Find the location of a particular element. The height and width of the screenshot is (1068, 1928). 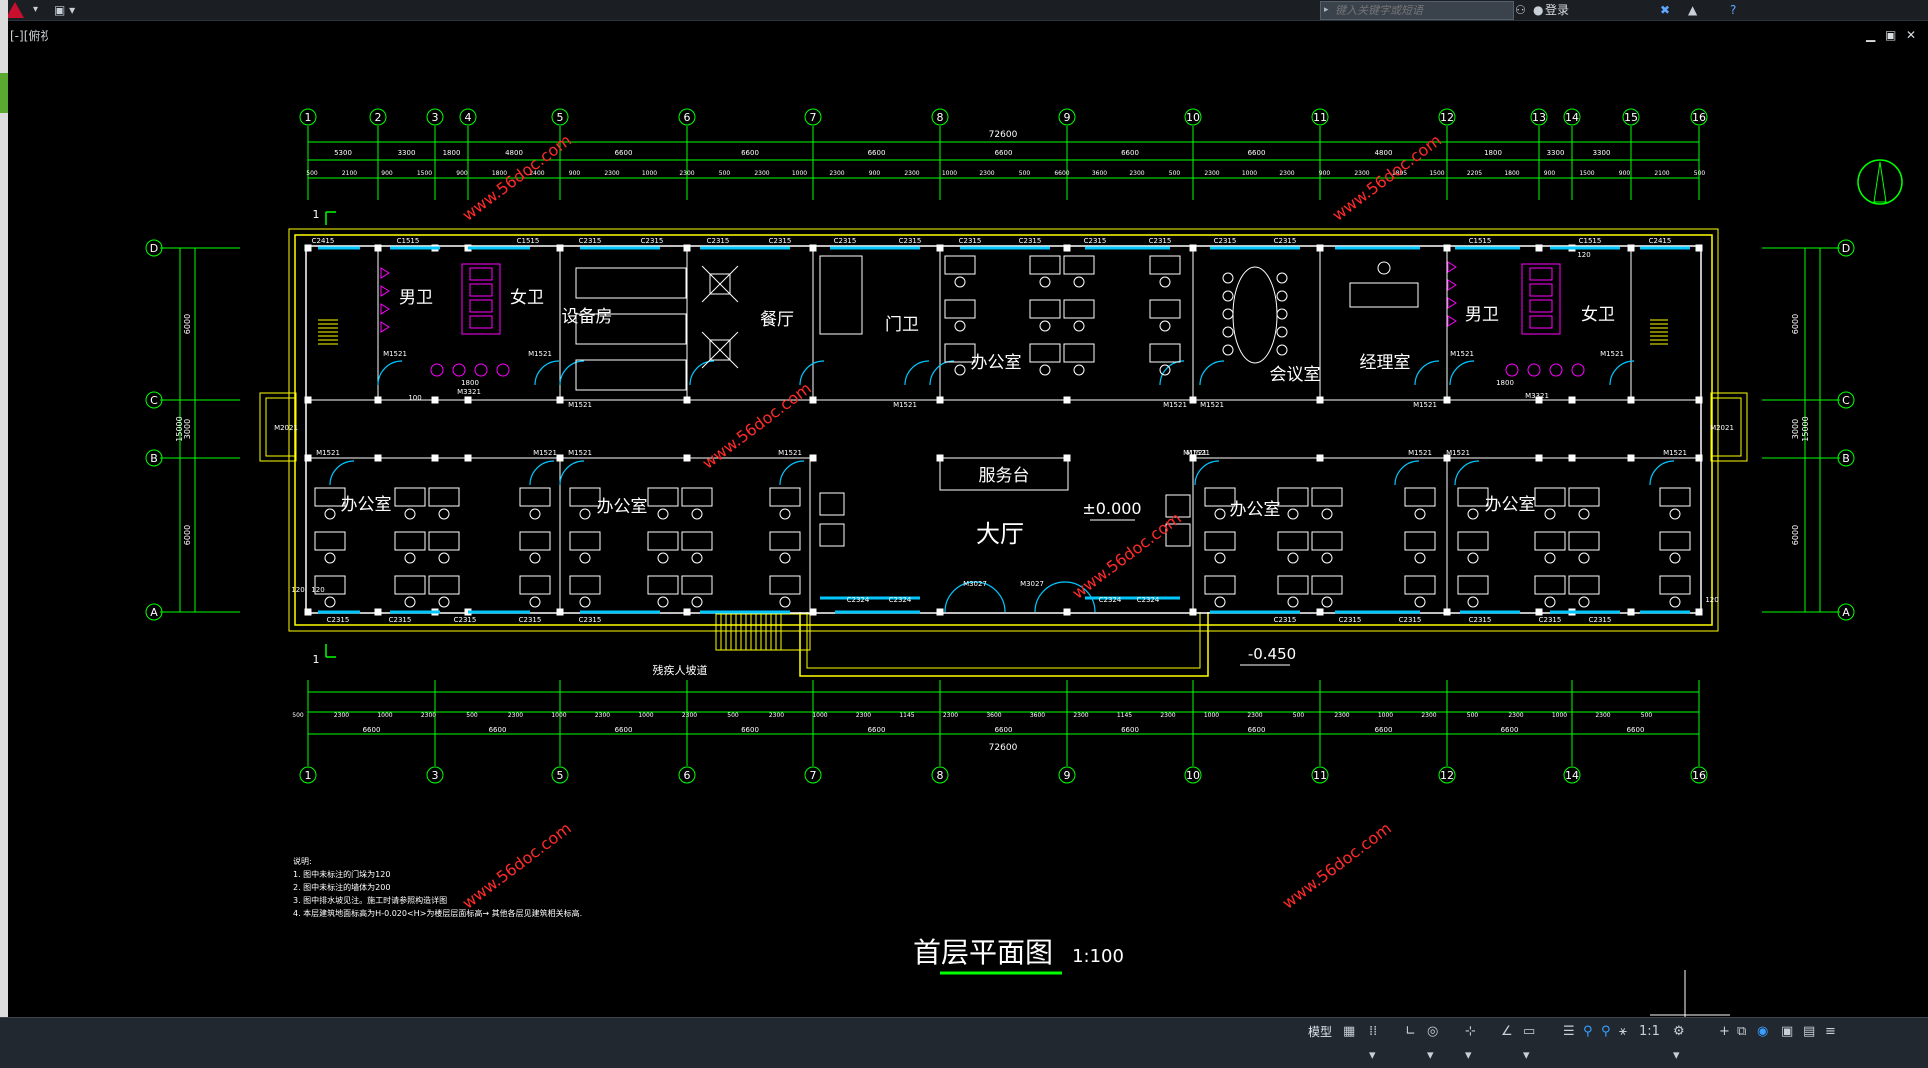

drawing-note: 3. 图中排水坡见注。施工时请参照构造详图 is located at coordinates (370, 900).